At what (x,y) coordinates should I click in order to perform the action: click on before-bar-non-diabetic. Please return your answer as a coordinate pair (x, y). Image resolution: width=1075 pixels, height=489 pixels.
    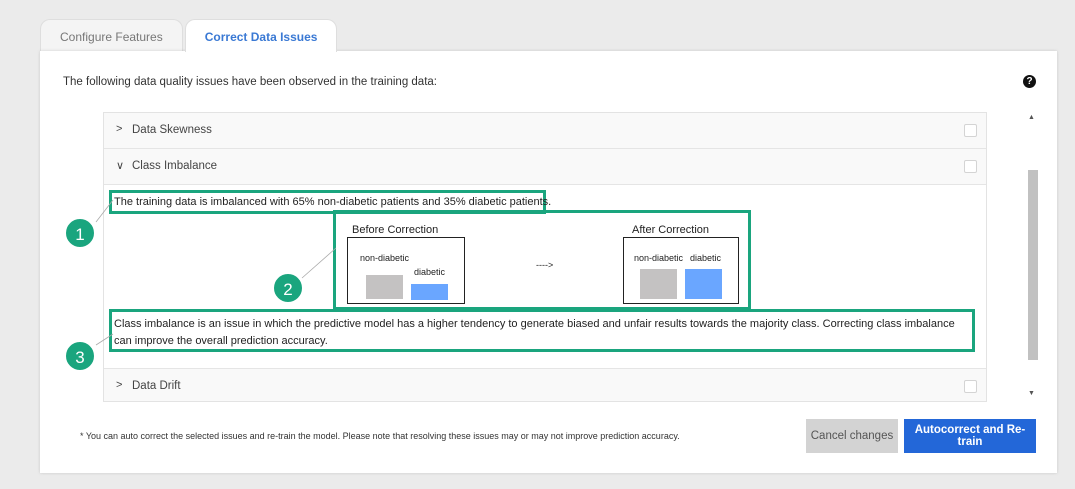
    Looking at the image, I should click on (384, 287).